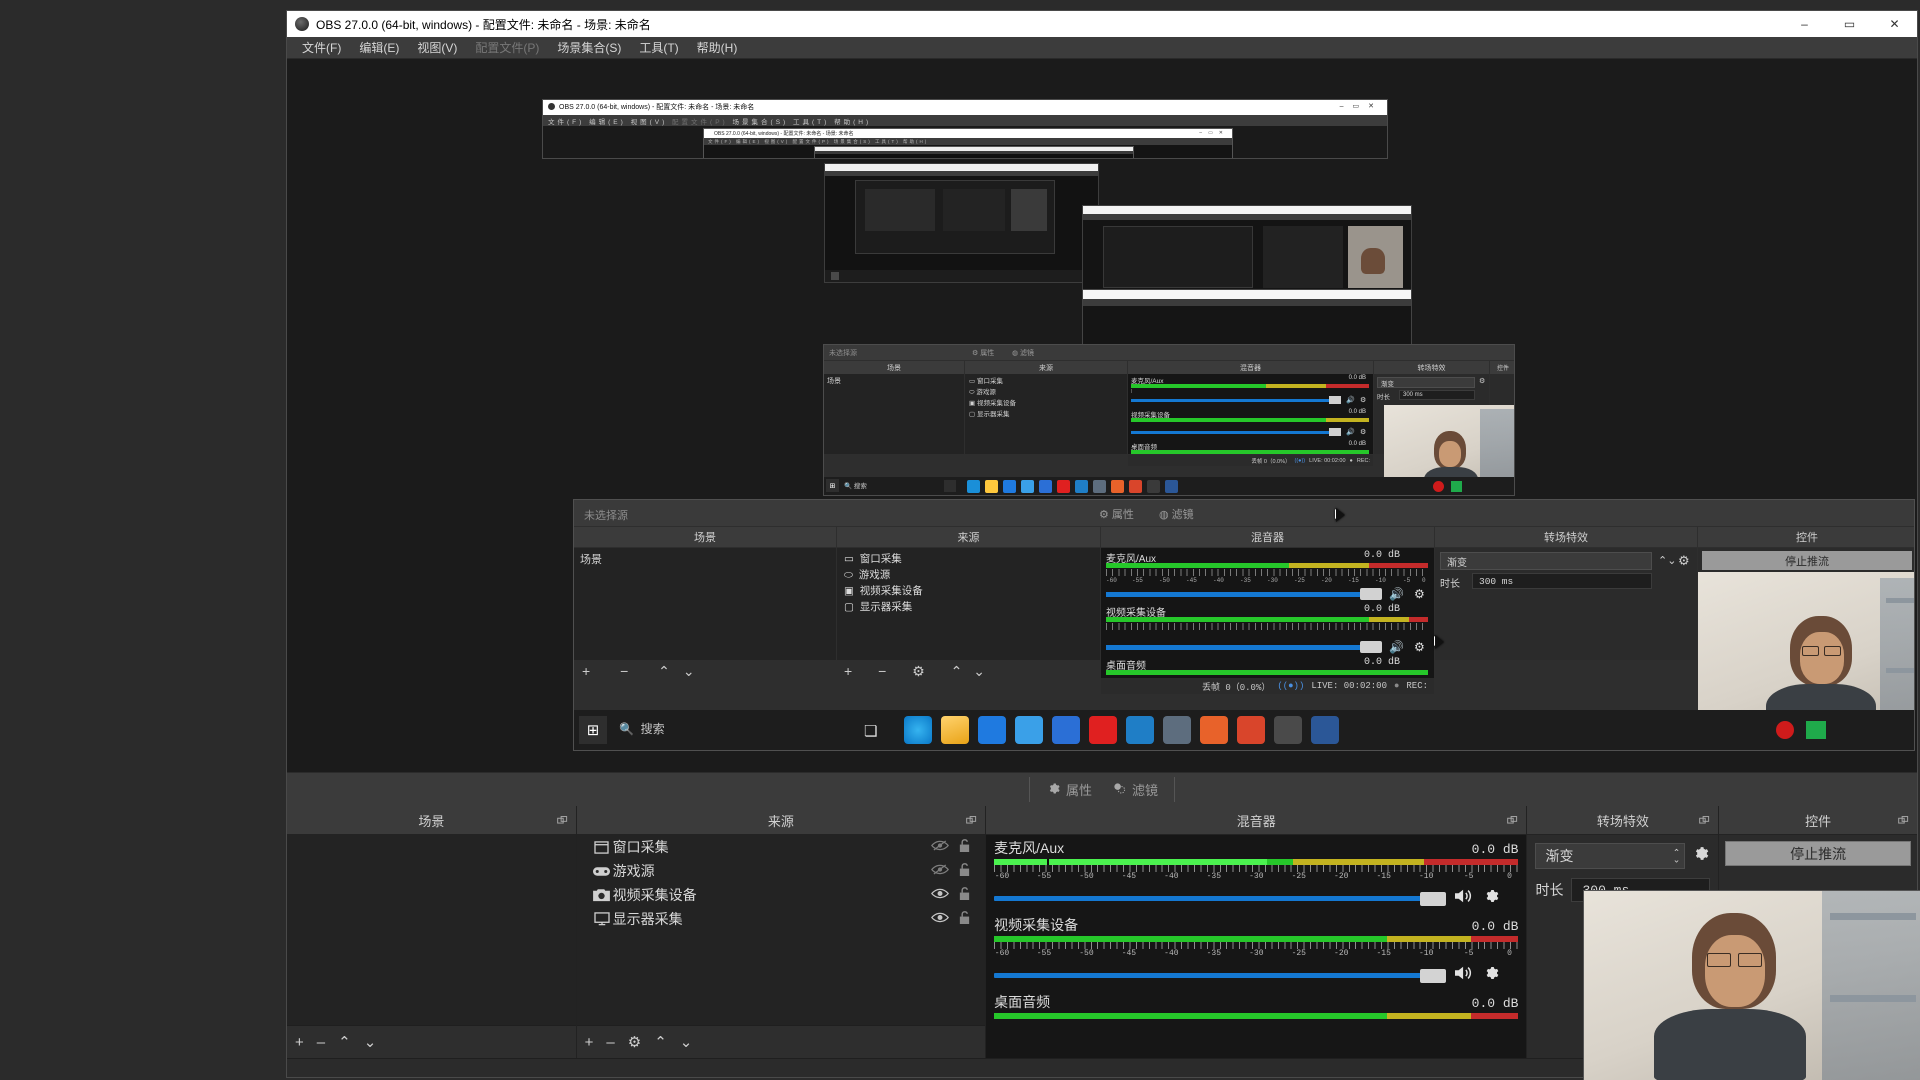 The height and width of the screenshot is (1080, 1920). I want to click on source-row-display-capture: 显示器采集, so click(781, 919).